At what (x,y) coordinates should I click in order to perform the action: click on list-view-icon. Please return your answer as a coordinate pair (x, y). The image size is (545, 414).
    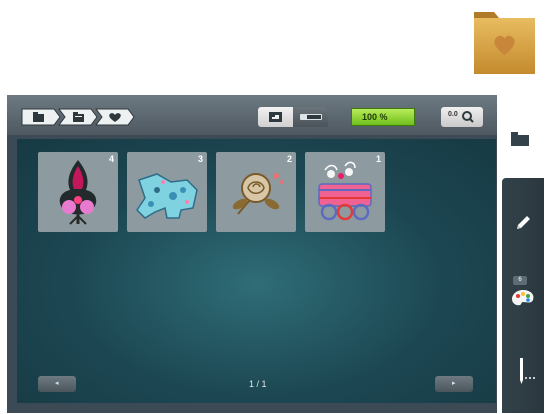
    Looking at the image, I should click on (311, 117).